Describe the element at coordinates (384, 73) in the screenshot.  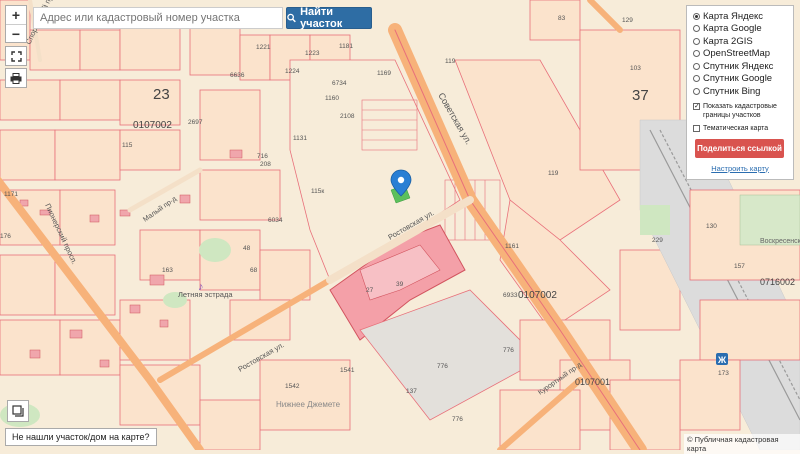
I see `parcel-number: 1169` at that location.